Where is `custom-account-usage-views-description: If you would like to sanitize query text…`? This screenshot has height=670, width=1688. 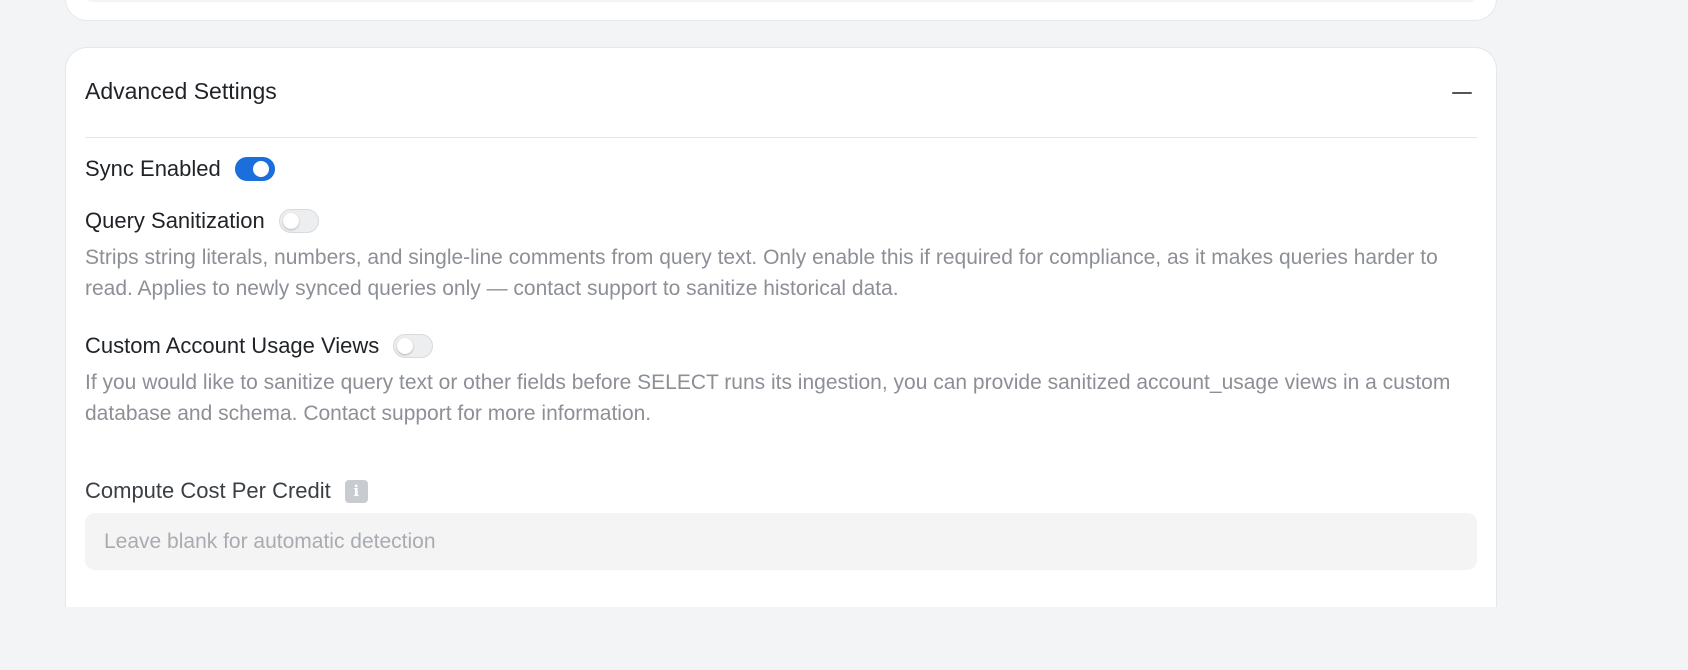 custom-account-usage-views-description: If you would like to sanitize query text… is located at coordinates (768, 398).